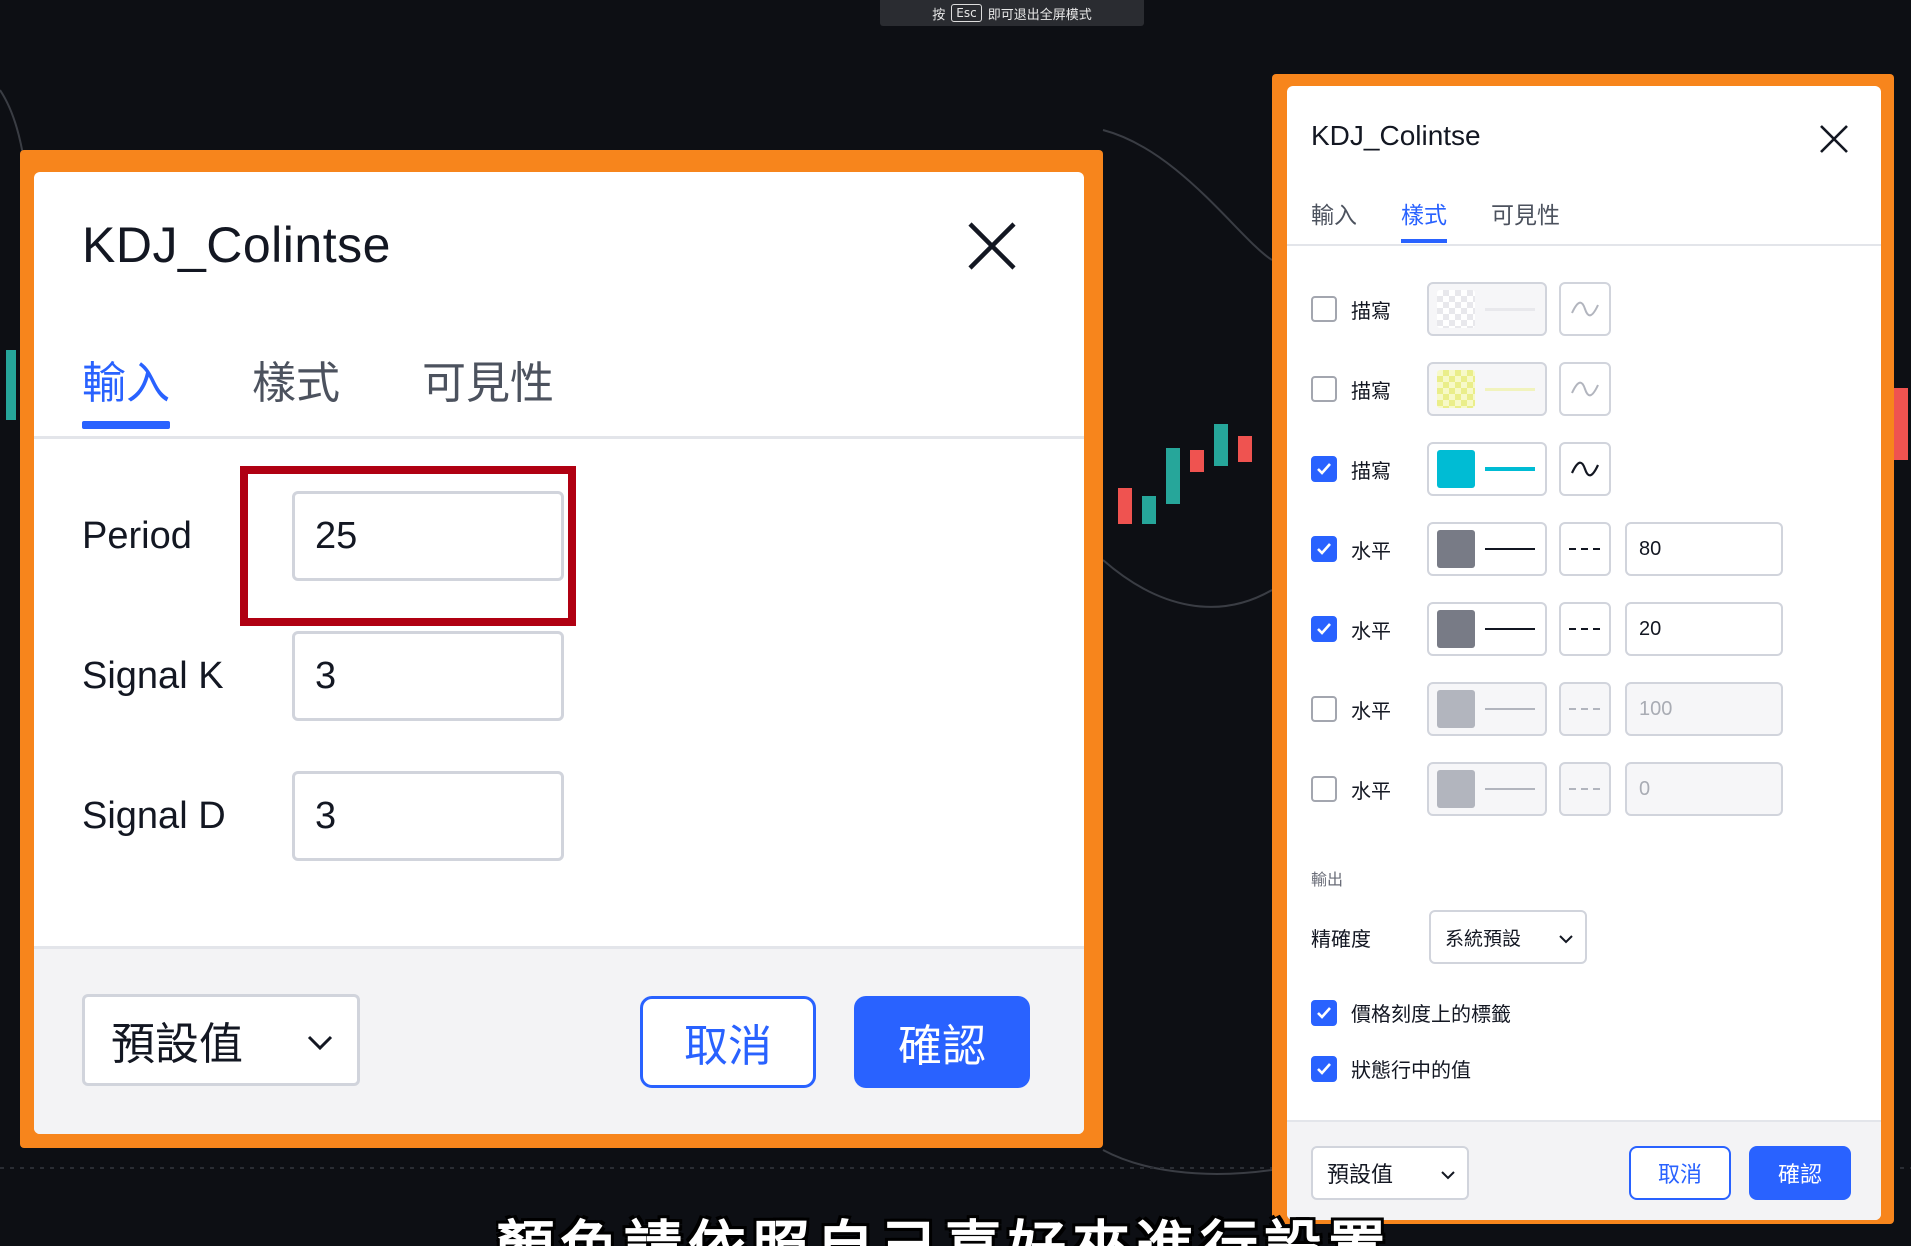  I want to click on status-line-value-checkbox, so click(1324, 1068).